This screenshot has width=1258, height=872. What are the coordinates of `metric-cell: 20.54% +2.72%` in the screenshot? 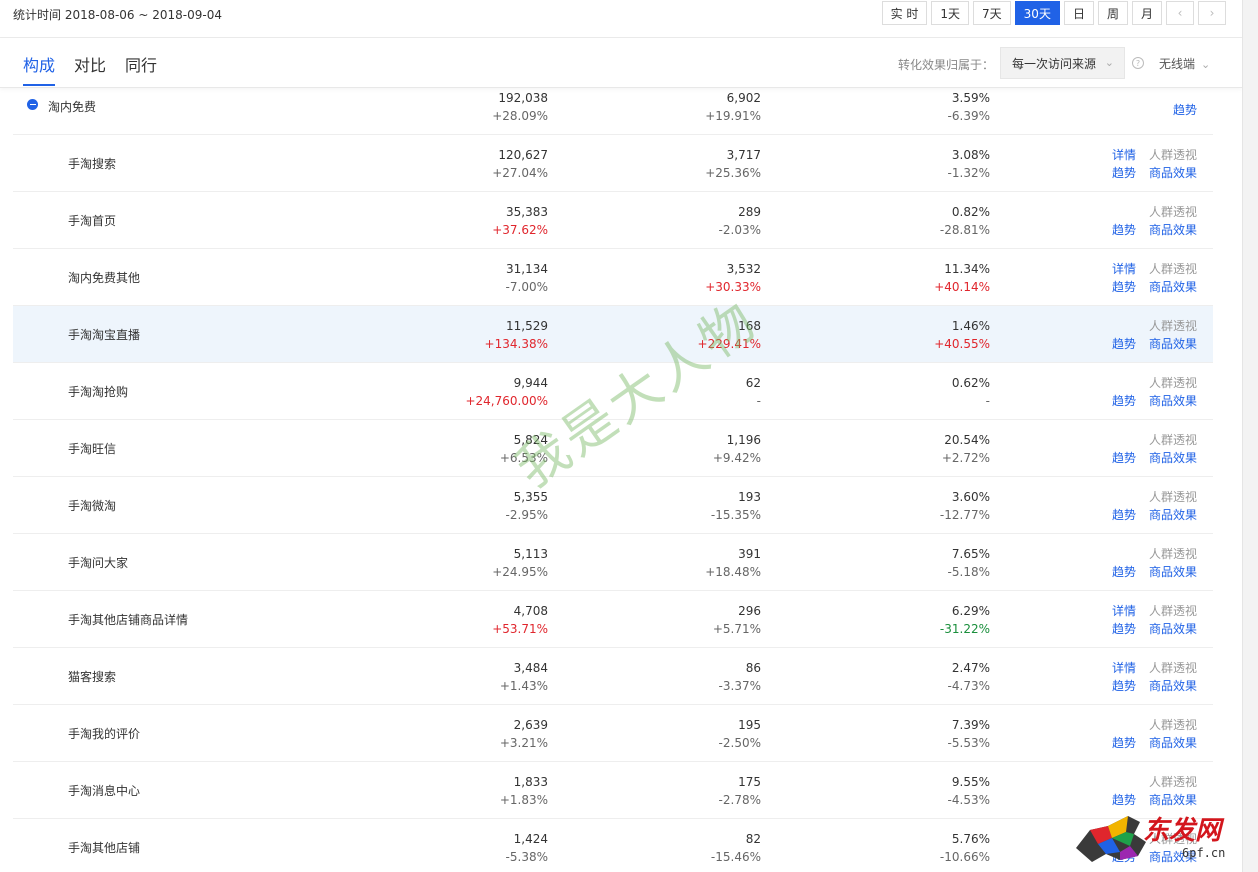 It's located at (966, 449).